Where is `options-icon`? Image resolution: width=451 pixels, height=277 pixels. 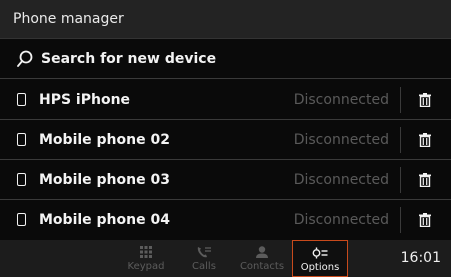 options-icon is located at coordinates (320, 253).